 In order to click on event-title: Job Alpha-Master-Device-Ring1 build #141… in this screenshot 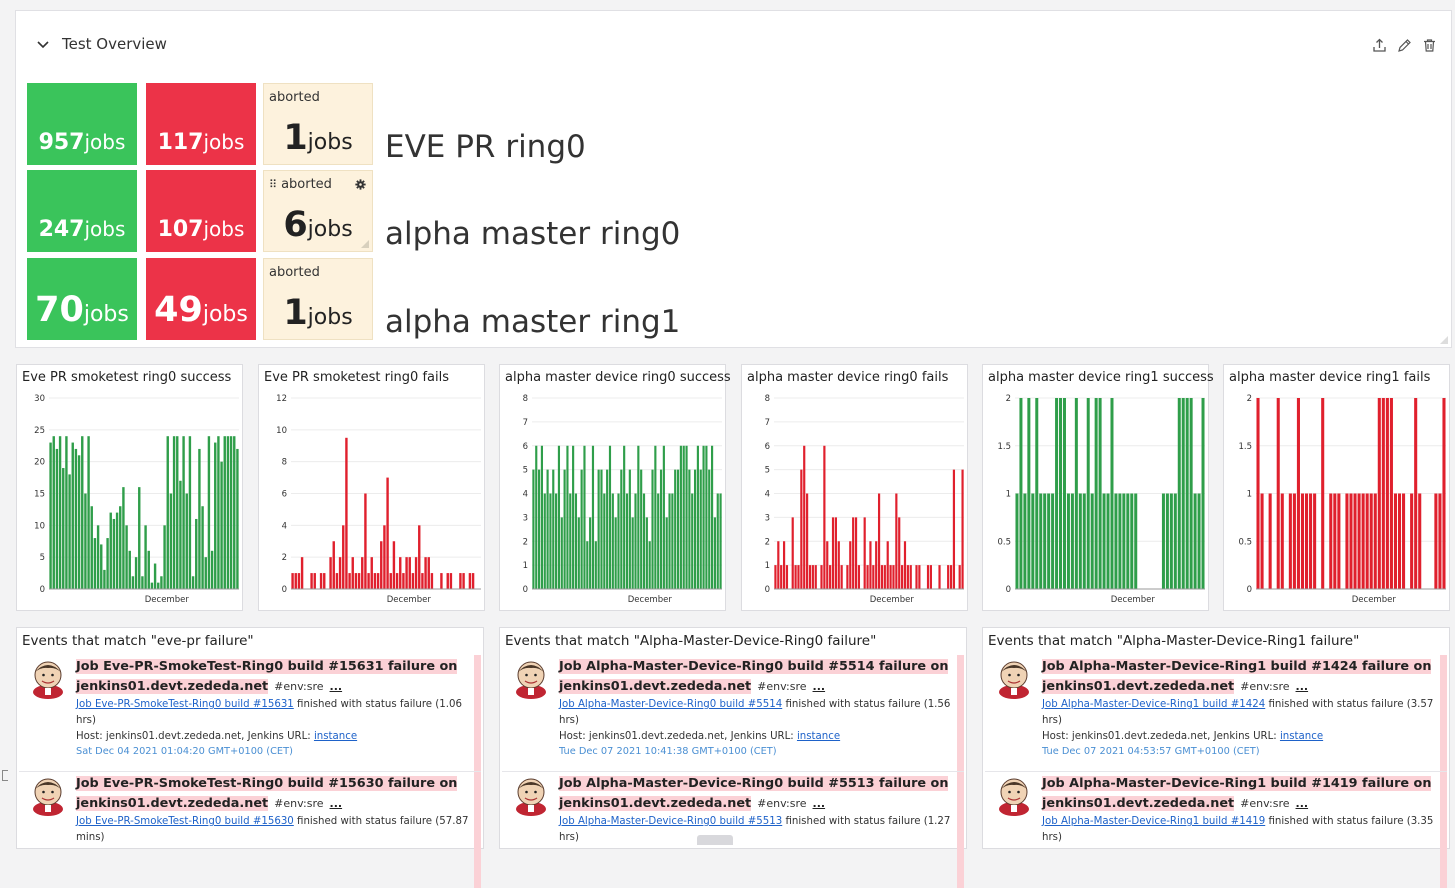, I will do `click(1238, 794)`.